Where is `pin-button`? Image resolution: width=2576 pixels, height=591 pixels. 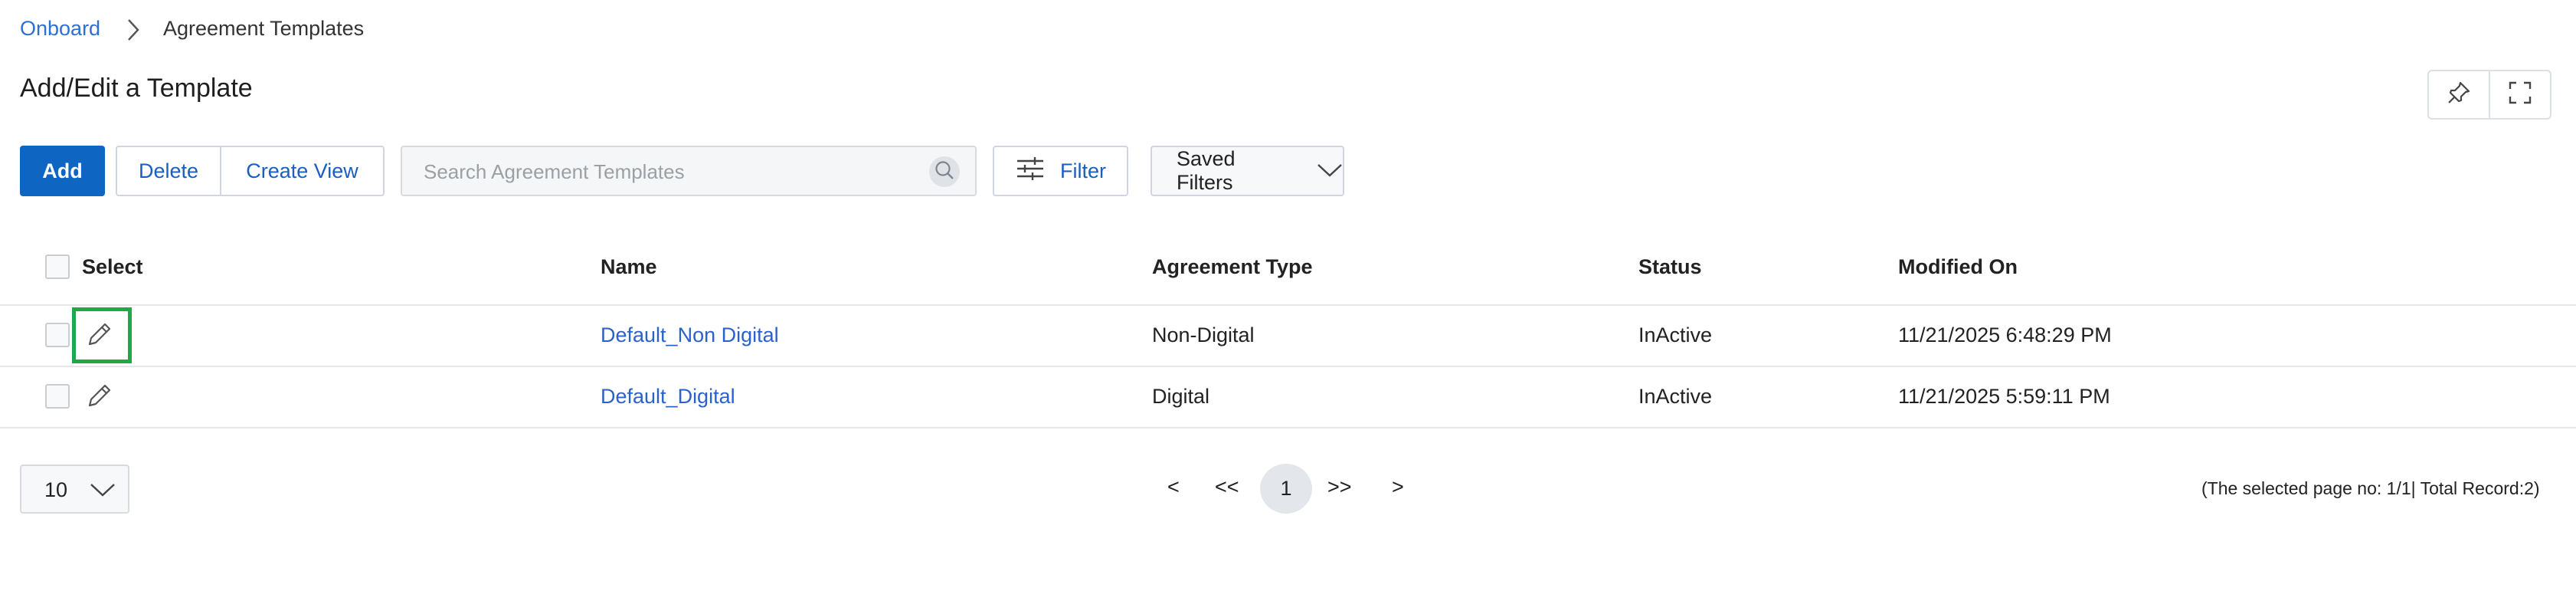
pin-button is located at coordinates (2458, 95).